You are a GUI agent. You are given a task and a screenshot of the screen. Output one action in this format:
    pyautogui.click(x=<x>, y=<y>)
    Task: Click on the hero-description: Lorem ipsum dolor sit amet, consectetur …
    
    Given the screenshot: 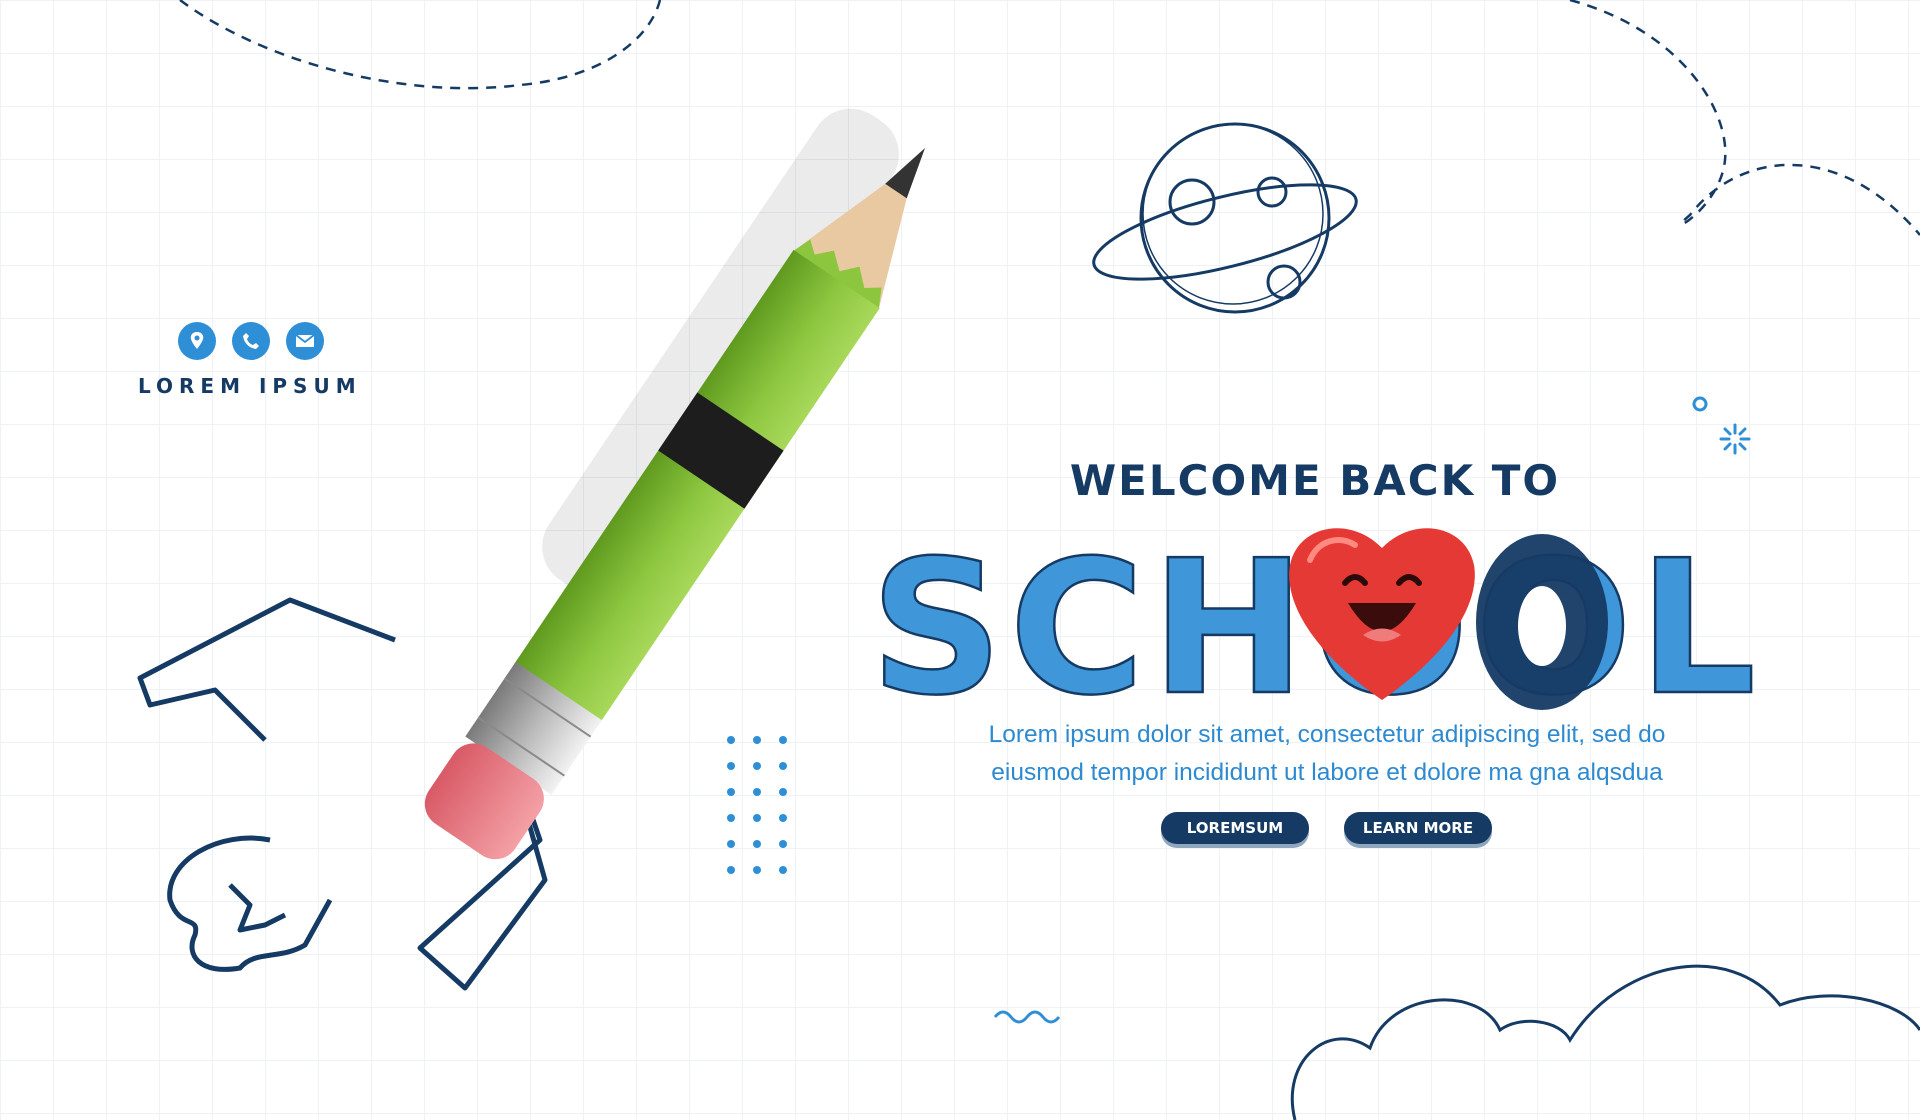 What is the action you would take?
    pyautogui.click(x=1327, y=754)
    